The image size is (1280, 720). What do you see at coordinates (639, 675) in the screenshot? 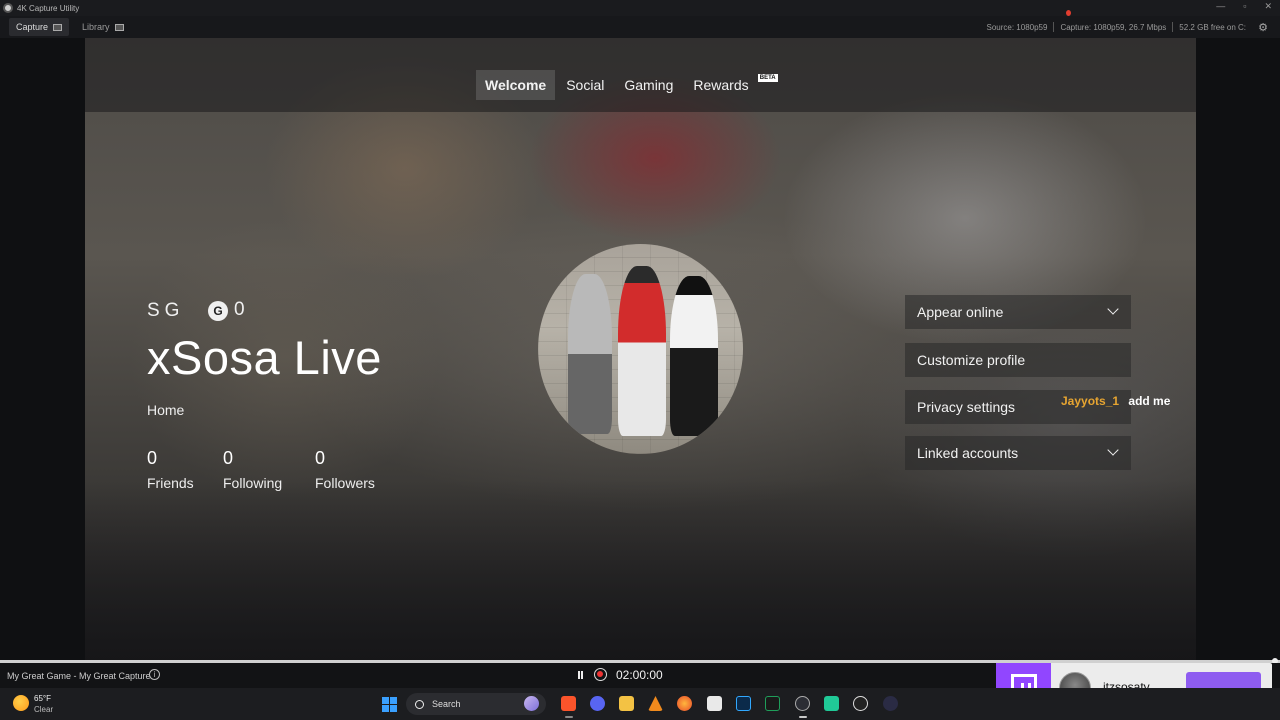
I see `recording-timer: 02:00:00` at bounding box center [639, 675].